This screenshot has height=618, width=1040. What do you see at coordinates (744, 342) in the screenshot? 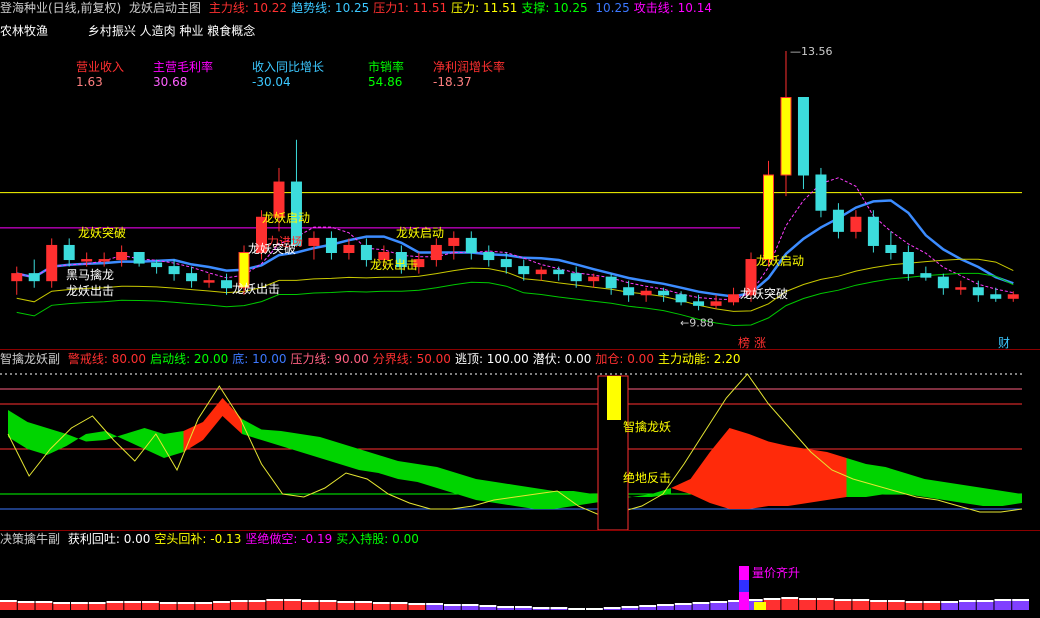
I see `marker-bang: 榜` at bounding box center [744, 342].